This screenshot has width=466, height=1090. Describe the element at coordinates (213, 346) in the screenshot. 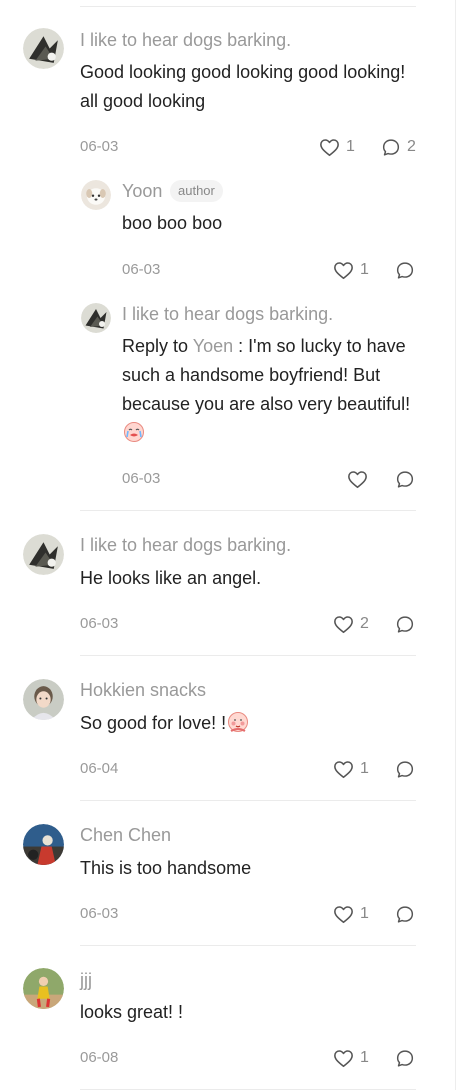

I see `reply-mention: Yoen` at that location.